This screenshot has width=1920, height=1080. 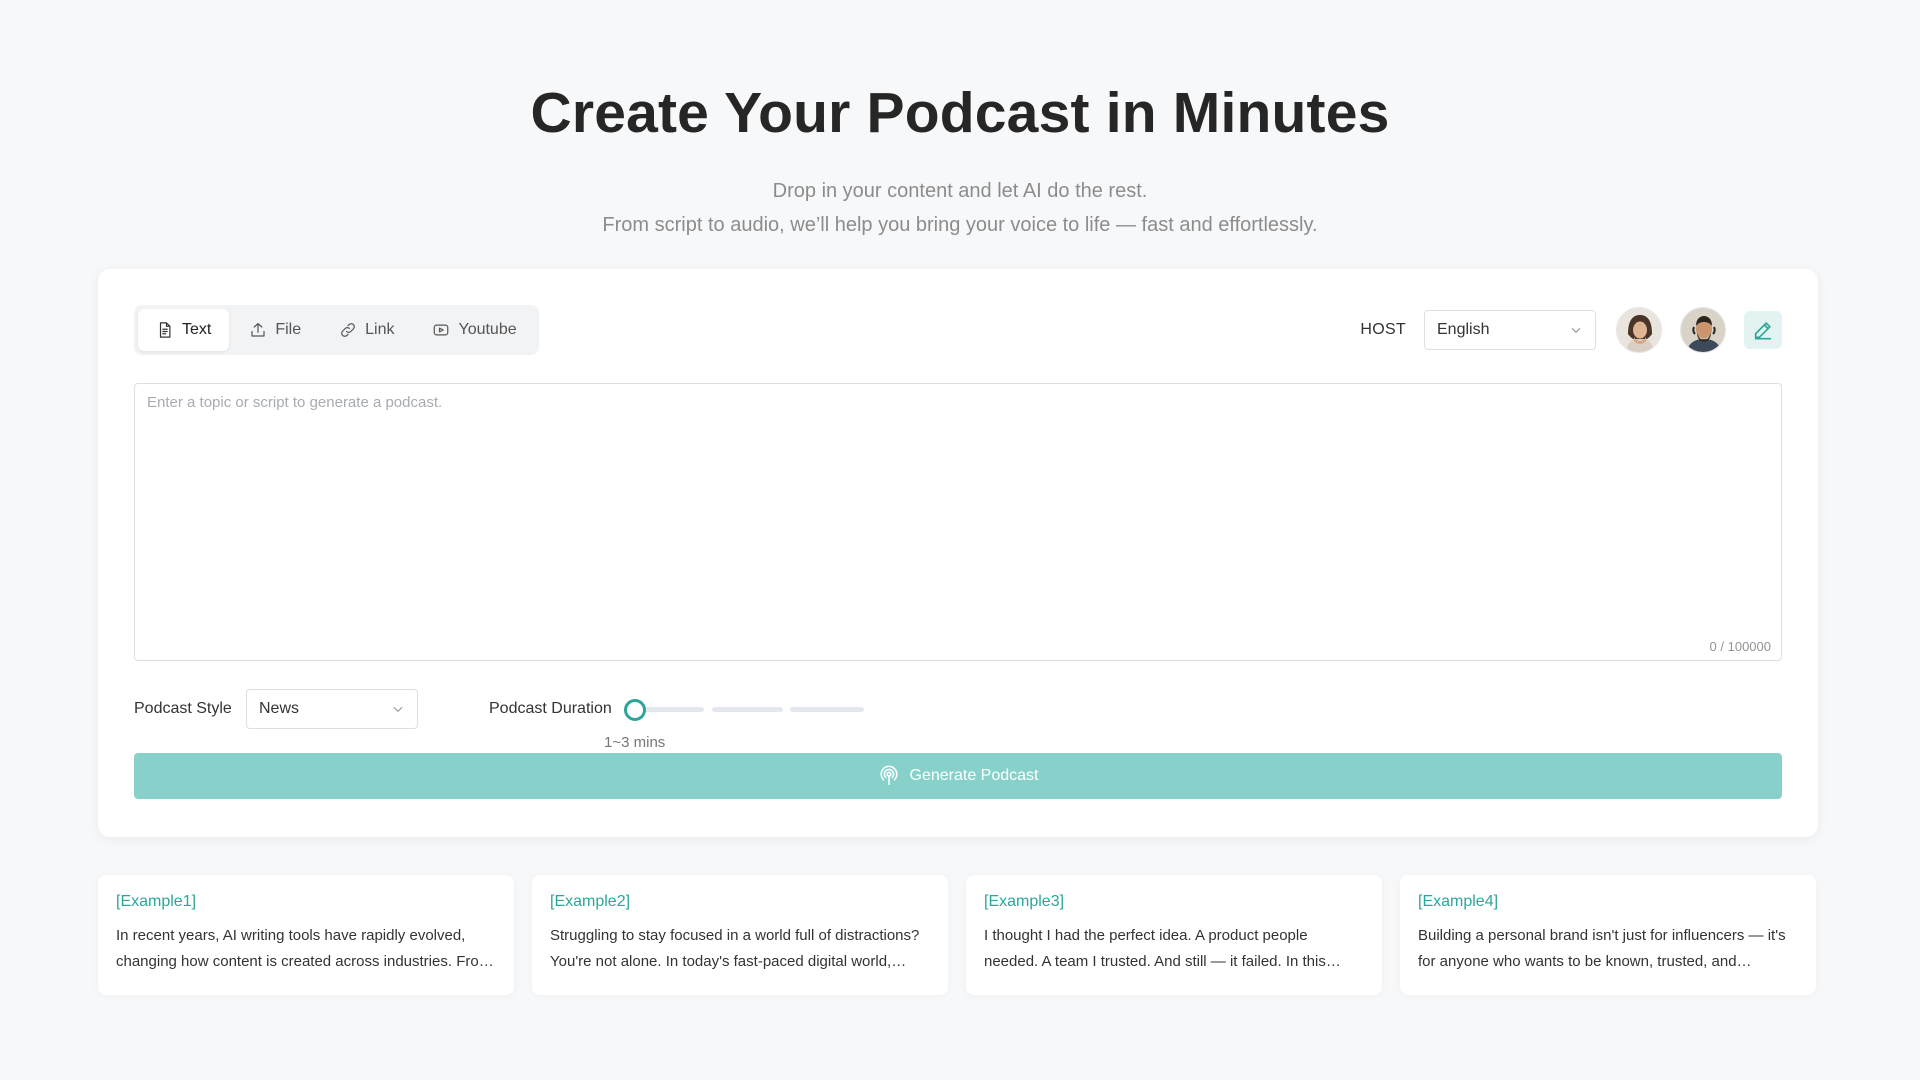 I want to click on podcast-duration-slider, so click(x=747, y=710).